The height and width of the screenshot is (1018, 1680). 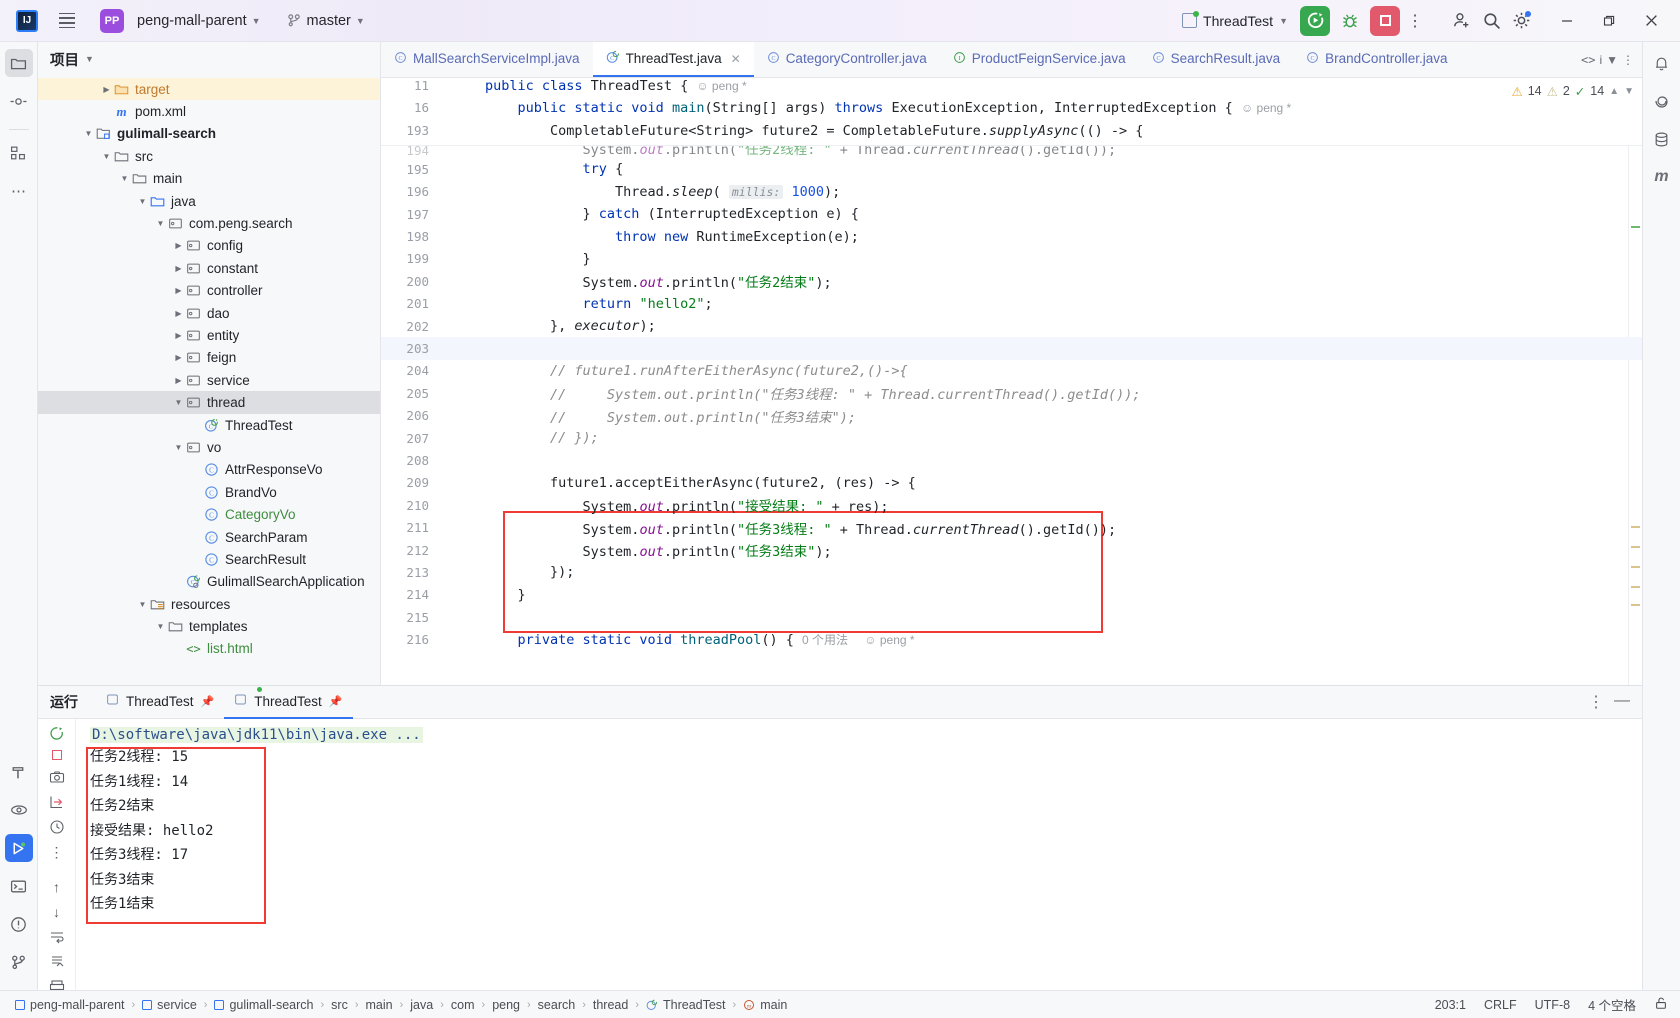 What do you see at coordinates (1350, 21) in the screenshot?
I see `debug-button` at bounding box center [1350, 21].